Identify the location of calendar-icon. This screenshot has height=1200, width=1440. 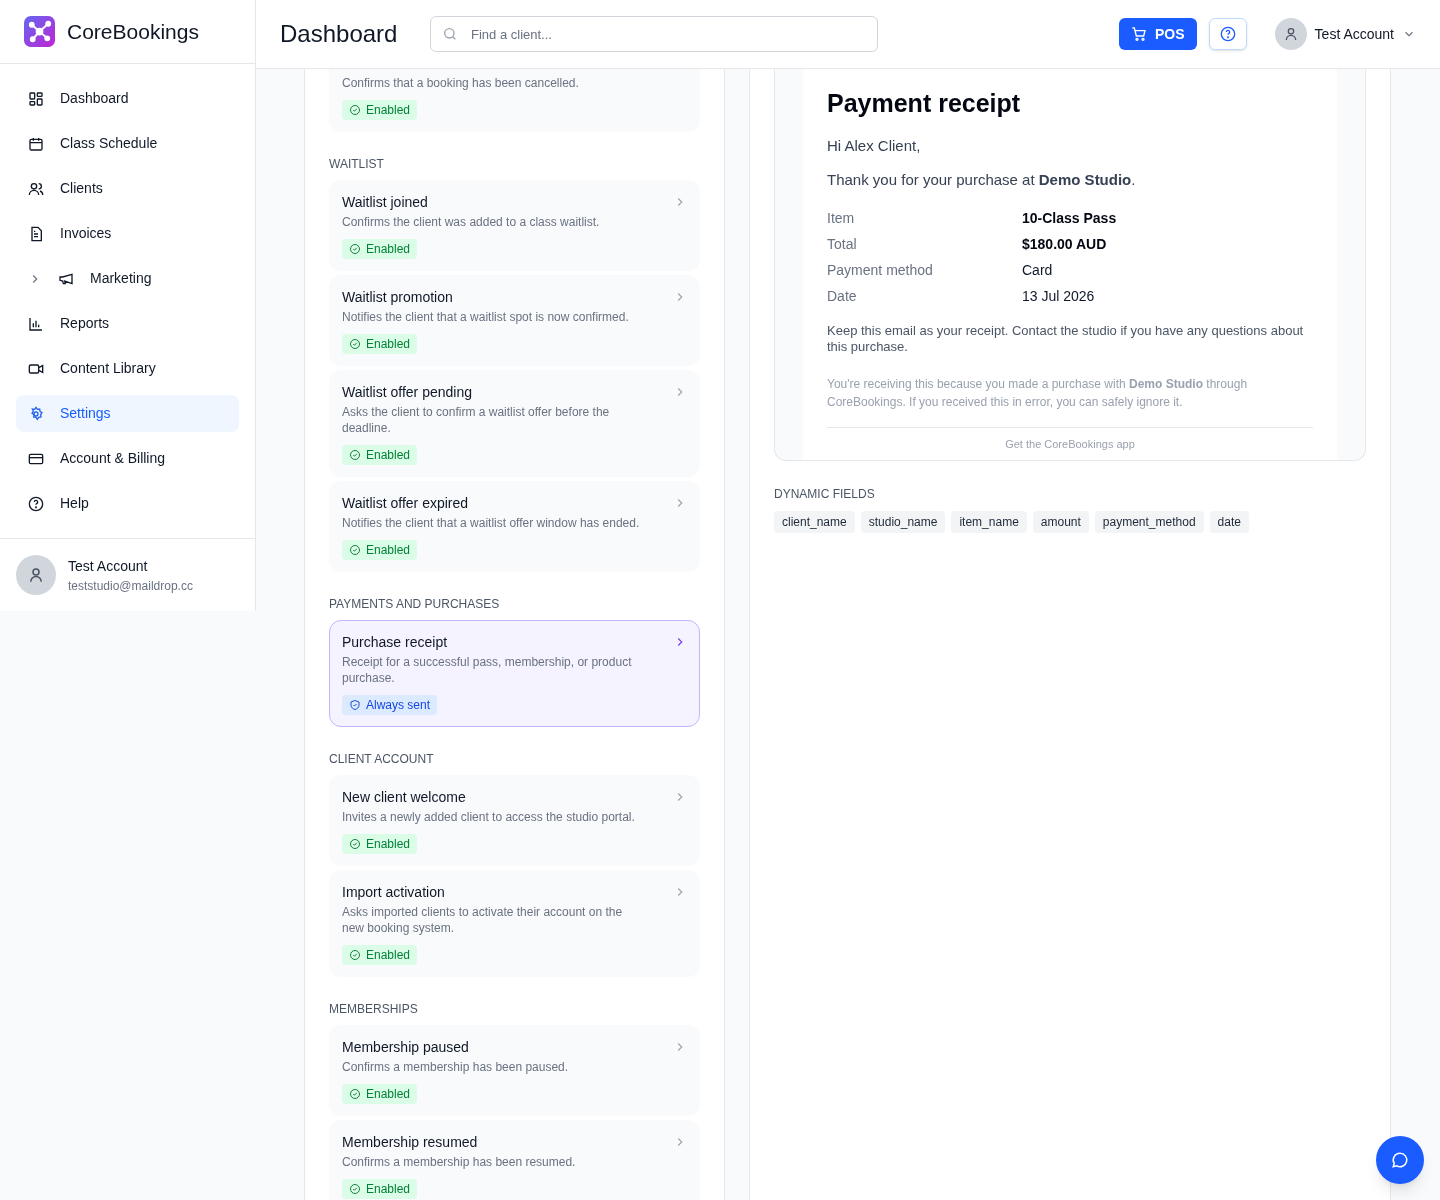
(36, 143).